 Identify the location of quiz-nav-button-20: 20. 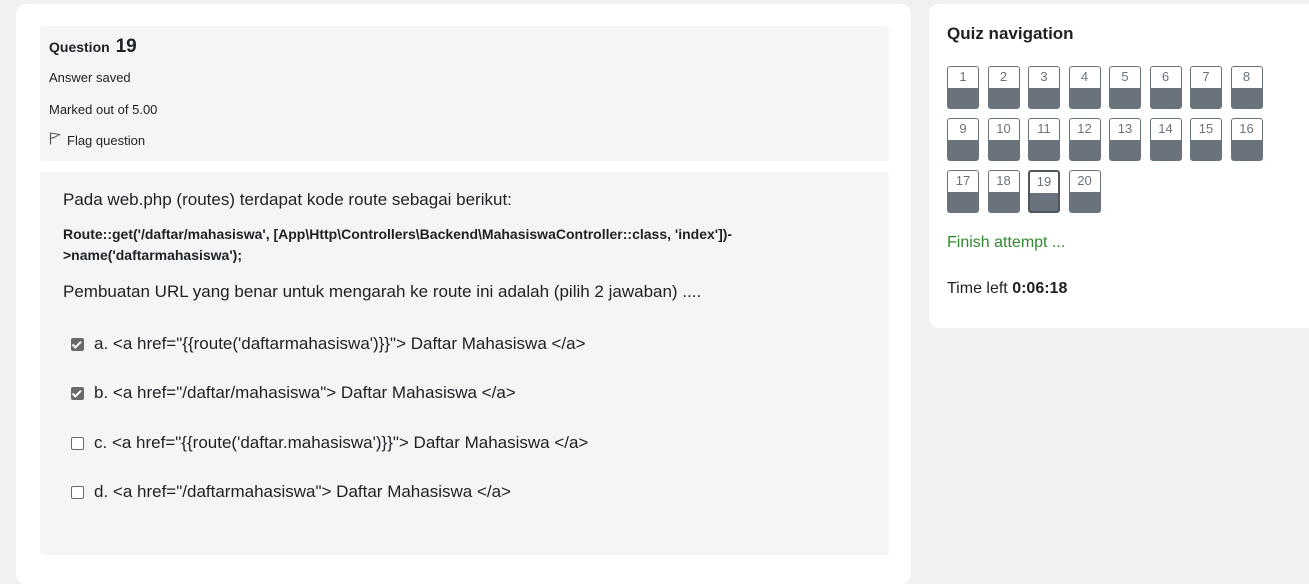
(1084, 191).